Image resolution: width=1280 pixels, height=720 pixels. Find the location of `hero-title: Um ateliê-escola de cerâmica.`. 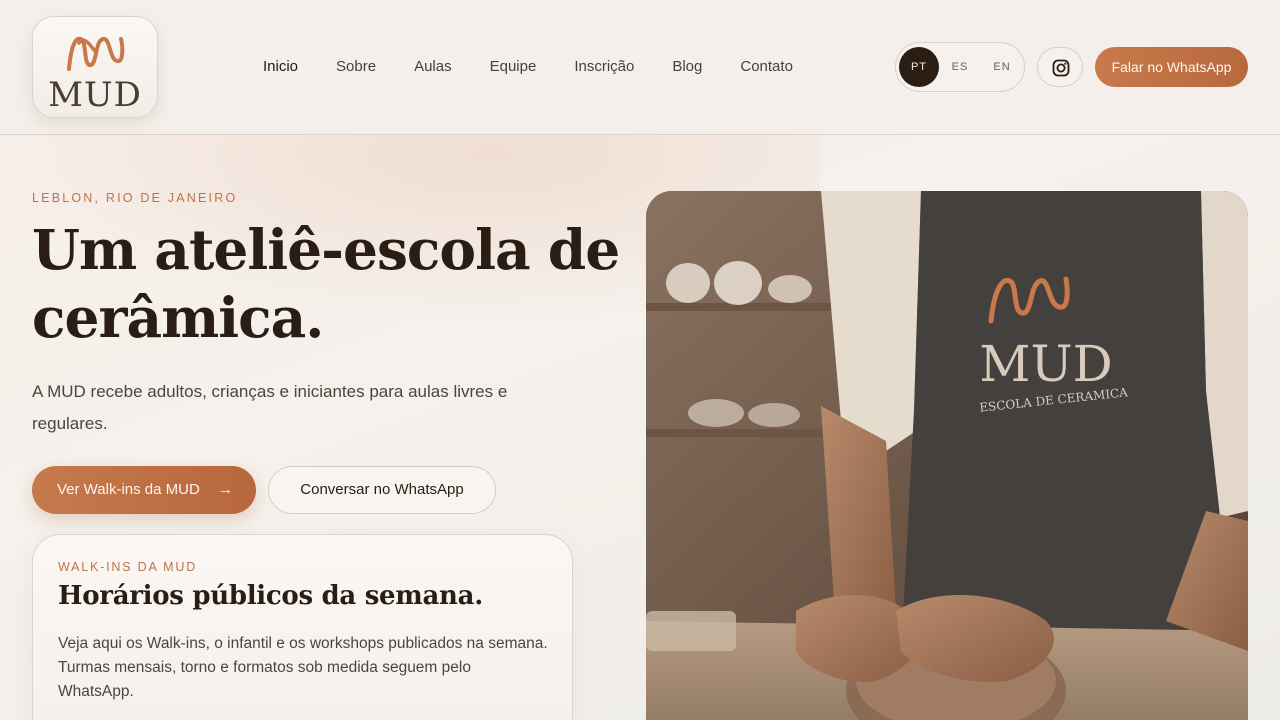

hero-title: Um ateliê-escola de cerâmica. is located at coordinates (332, 284).